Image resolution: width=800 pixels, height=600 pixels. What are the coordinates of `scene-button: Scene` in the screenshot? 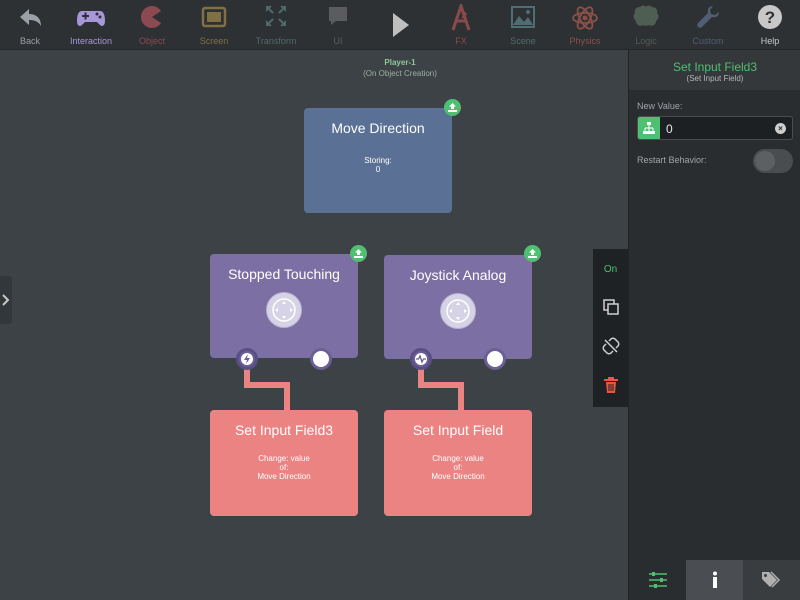 It's located at (523, 25).